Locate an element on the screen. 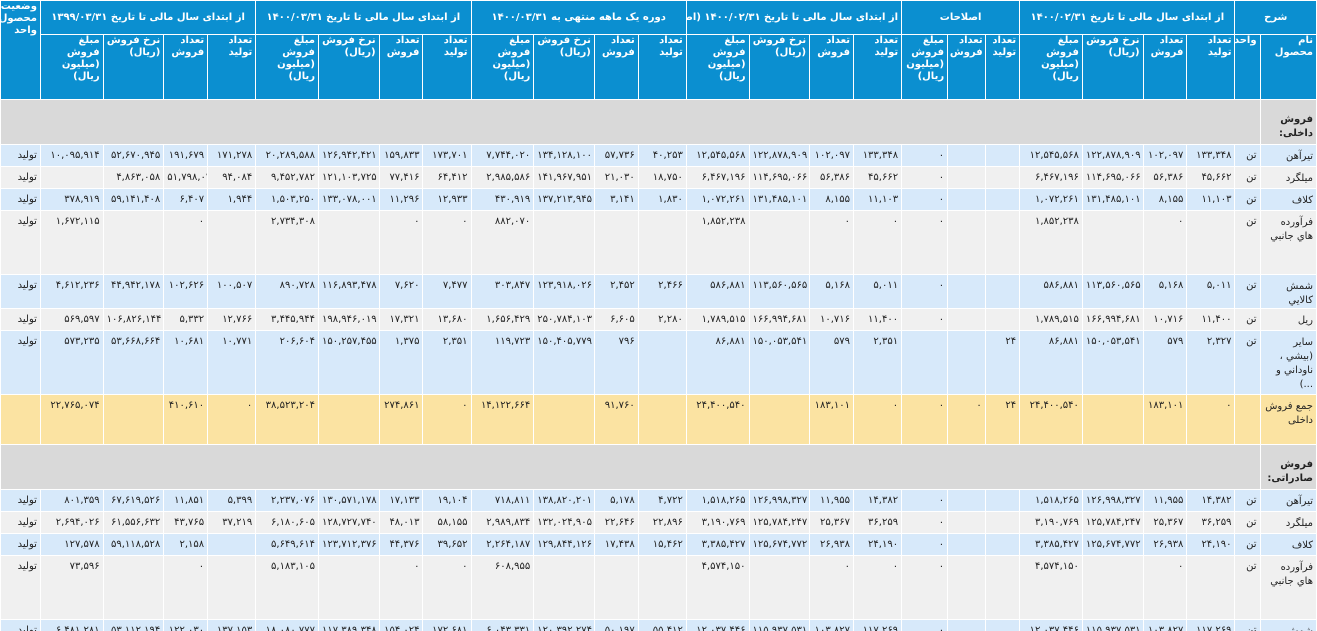  value-cell: ۲۷۴,۸۶۱ is located at coordinates (401, 419).